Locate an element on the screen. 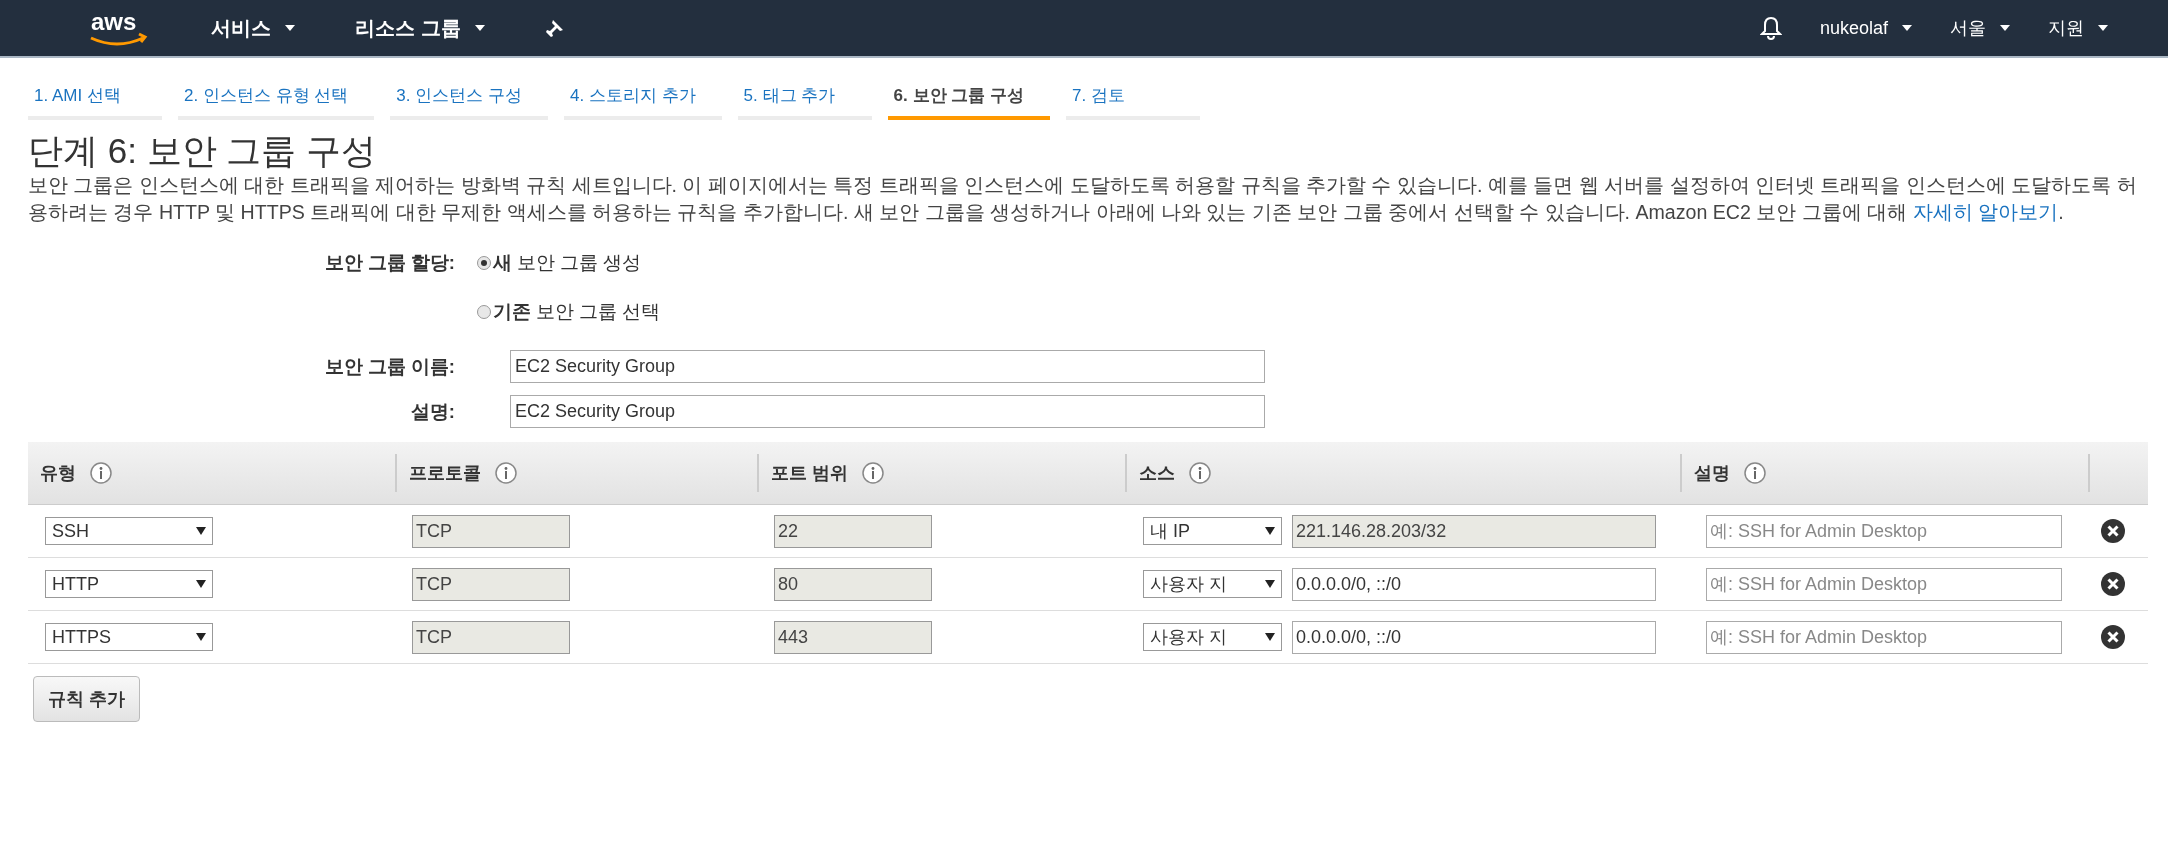 Image resolution: width=2168 pixels, height=842 pixels. pin-icon is located at coordinates (554, 28).